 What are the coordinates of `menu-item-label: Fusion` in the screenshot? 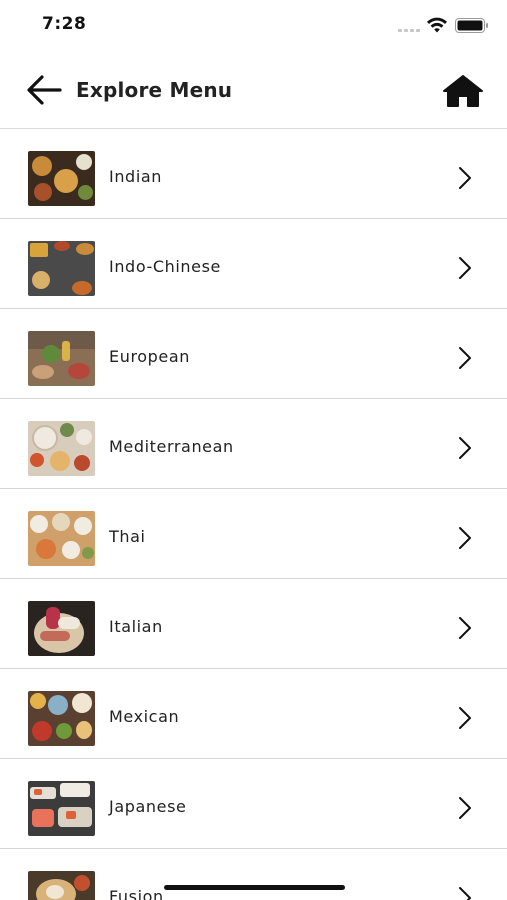 It's located at (136, 893).